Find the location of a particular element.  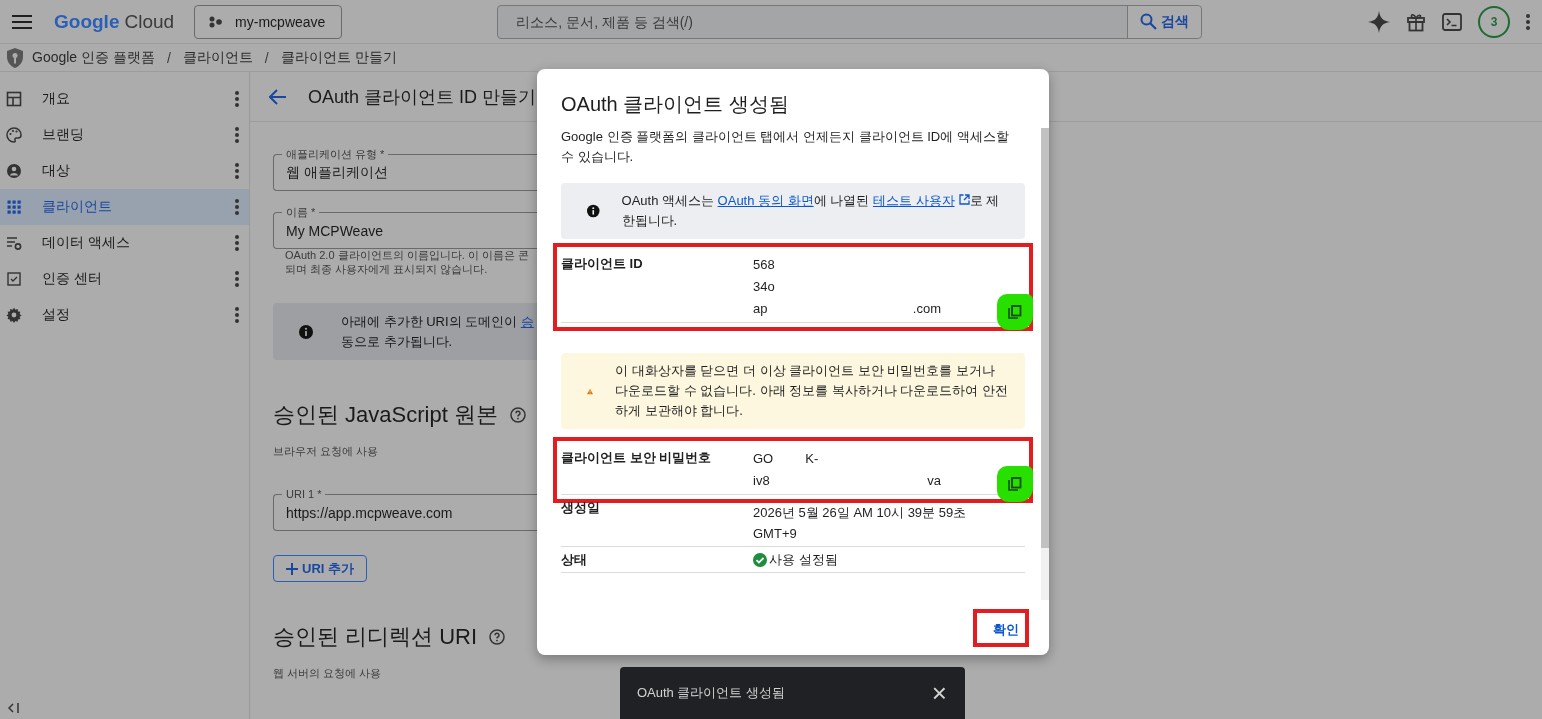

text-input: 웹 애플리케이션 is located at coordinates (404, 173).